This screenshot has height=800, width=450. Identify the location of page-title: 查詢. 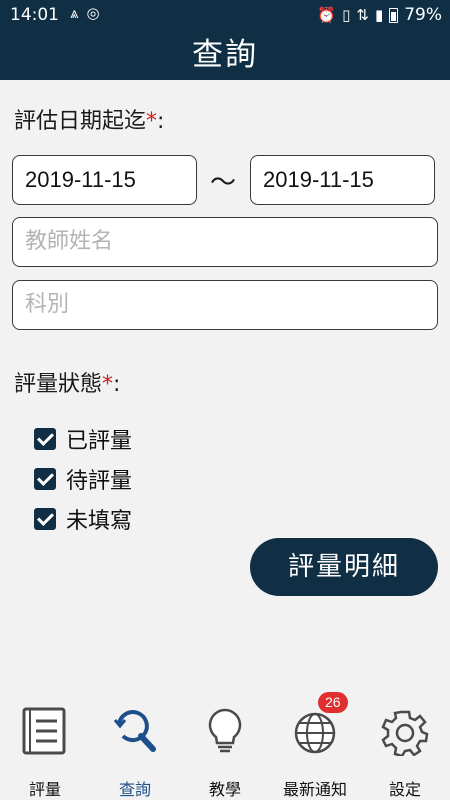
(225, 55).